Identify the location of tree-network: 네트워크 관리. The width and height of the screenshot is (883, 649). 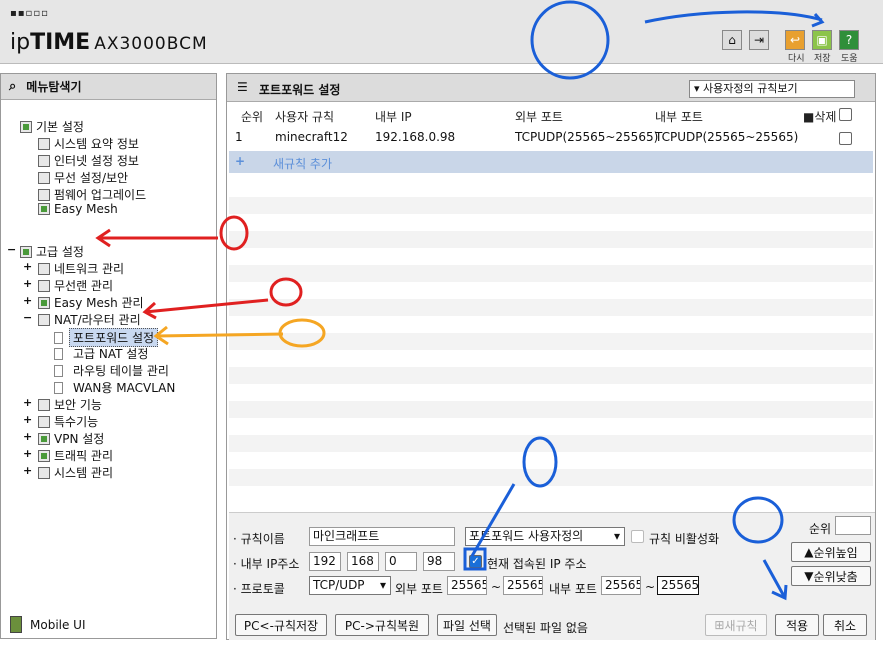
(81, 268).